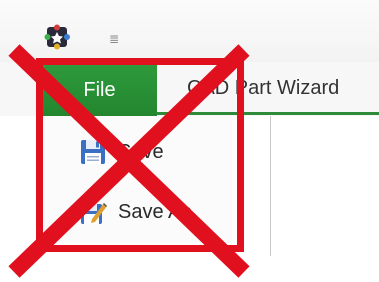 This screenshot has width=379, height=282. What do you see at coordinates (270, 186) in the screenshot?
I see `menu-divider` at bounding box center [270, 186].